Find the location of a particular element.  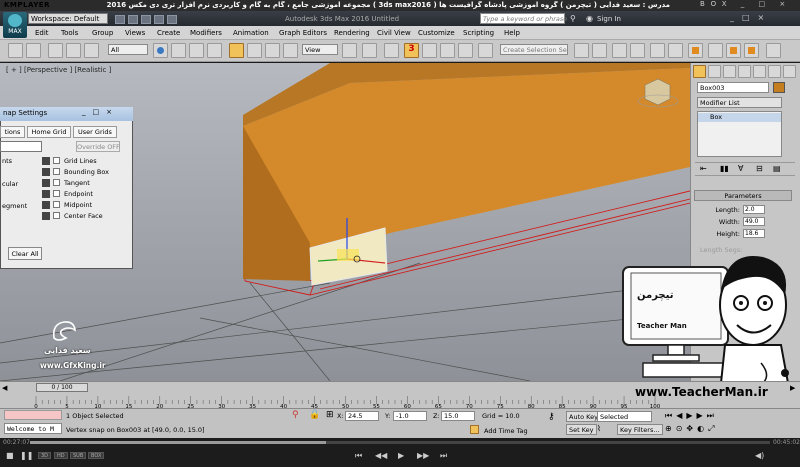

play-icon: ▶ is located at coordinates (401, 455).